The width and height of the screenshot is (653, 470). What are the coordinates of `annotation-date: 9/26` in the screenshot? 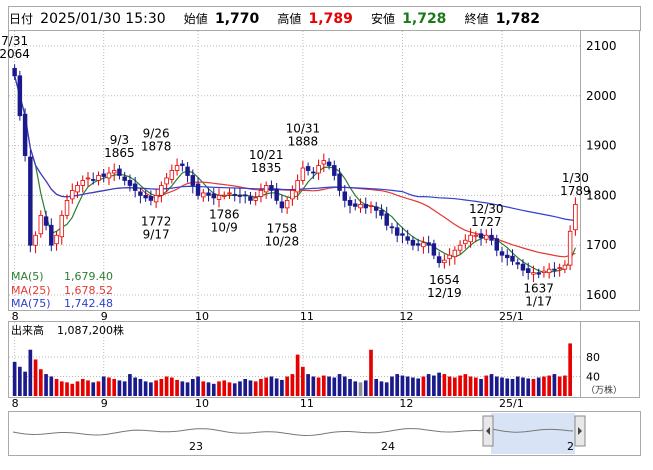 It's located at (156, 134).